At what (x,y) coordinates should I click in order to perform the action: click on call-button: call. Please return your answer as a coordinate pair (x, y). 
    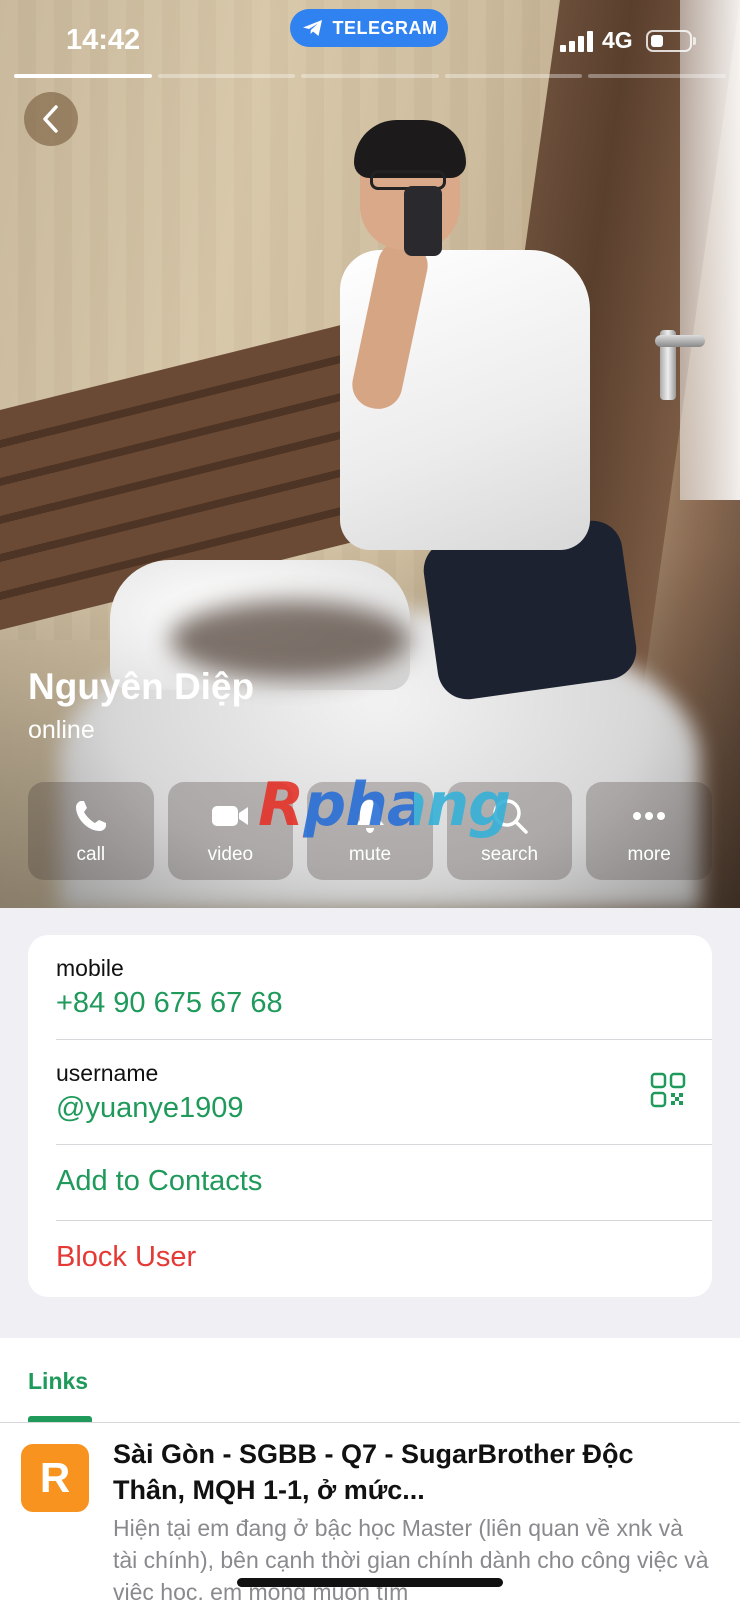
    Looking at the image, I should click on (91, 831).